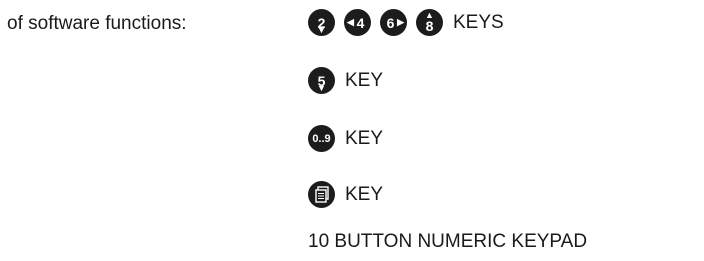 The width and height of the screenshot is (704, 261). I want to click on key-5-row: 5 ▼ KEY, so click(345, 80).